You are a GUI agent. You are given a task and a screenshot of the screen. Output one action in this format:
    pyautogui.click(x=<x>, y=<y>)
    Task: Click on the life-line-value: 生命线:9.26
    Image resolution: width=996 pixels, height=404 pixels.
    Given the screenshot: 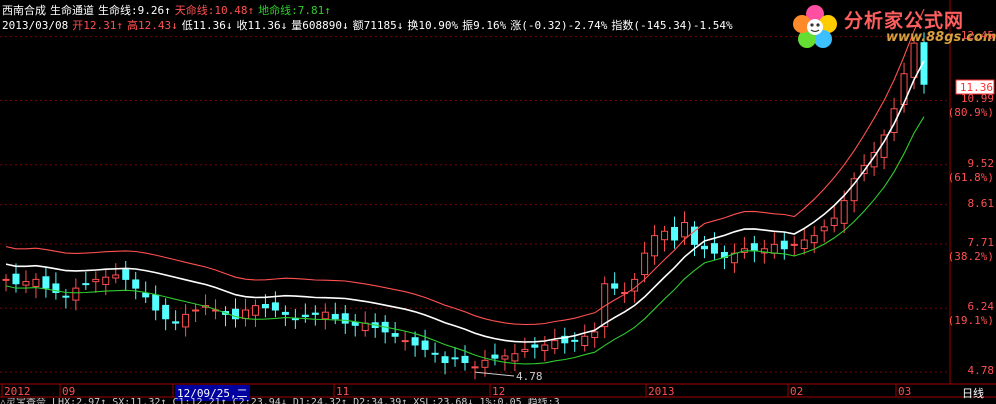 What is the action you would take?
    pyautogui.click(x=131, y=10)
    